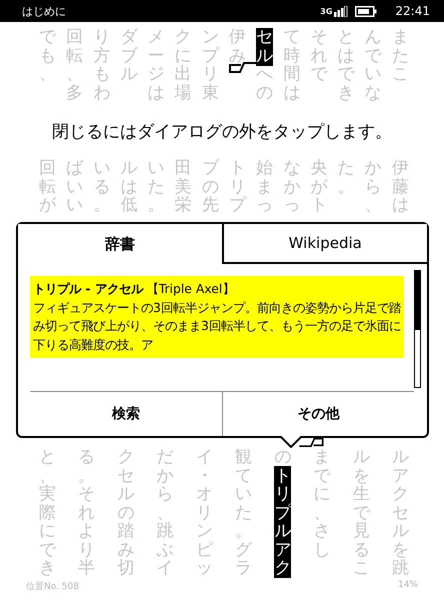 The image size is (444, 600). Describe the element at coordinates (129, 56) in the screenshot. I see `text-column: ダブル` at that location.